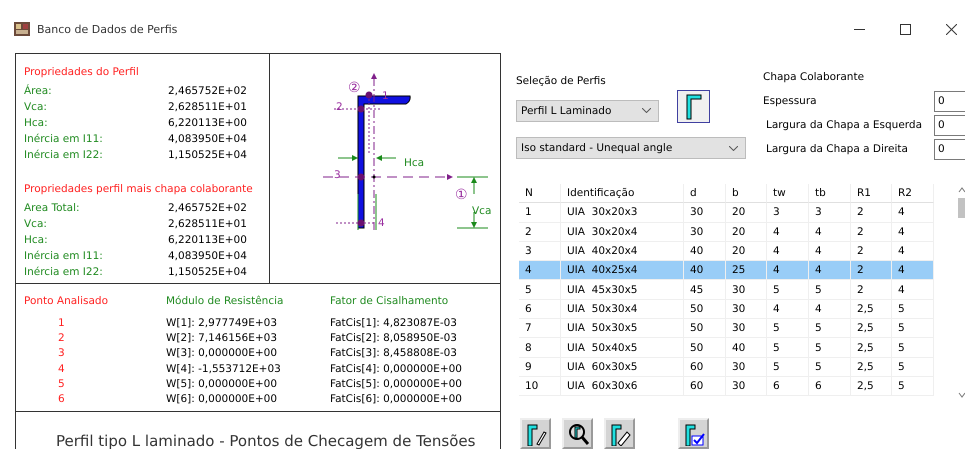  I want to click on property-value: 1,150525E+04, so click(207, 155).